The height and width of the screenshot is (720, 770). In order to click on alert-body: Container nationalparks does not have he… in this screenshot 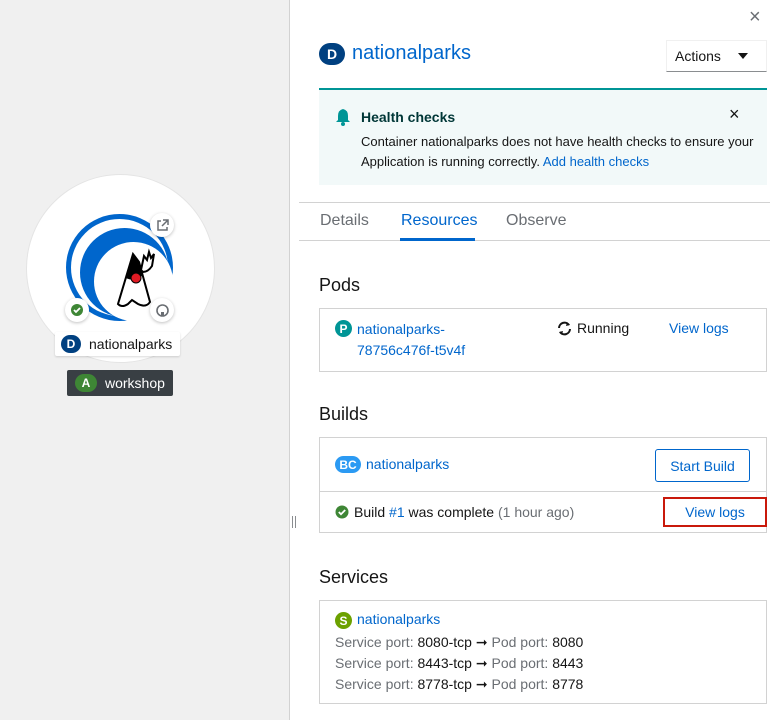, I will do `click(561, 152)`.